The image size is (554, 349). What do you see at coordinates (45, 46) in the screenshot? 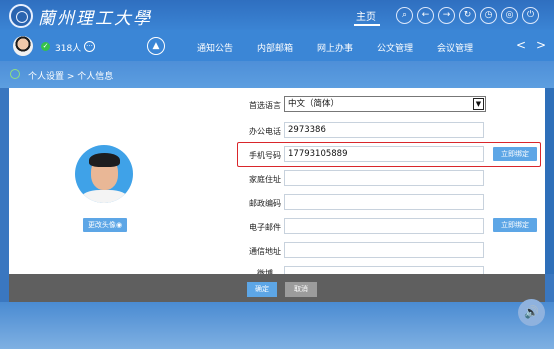
I see `online-status-icon: ✓` at bounding box center [45, 46].